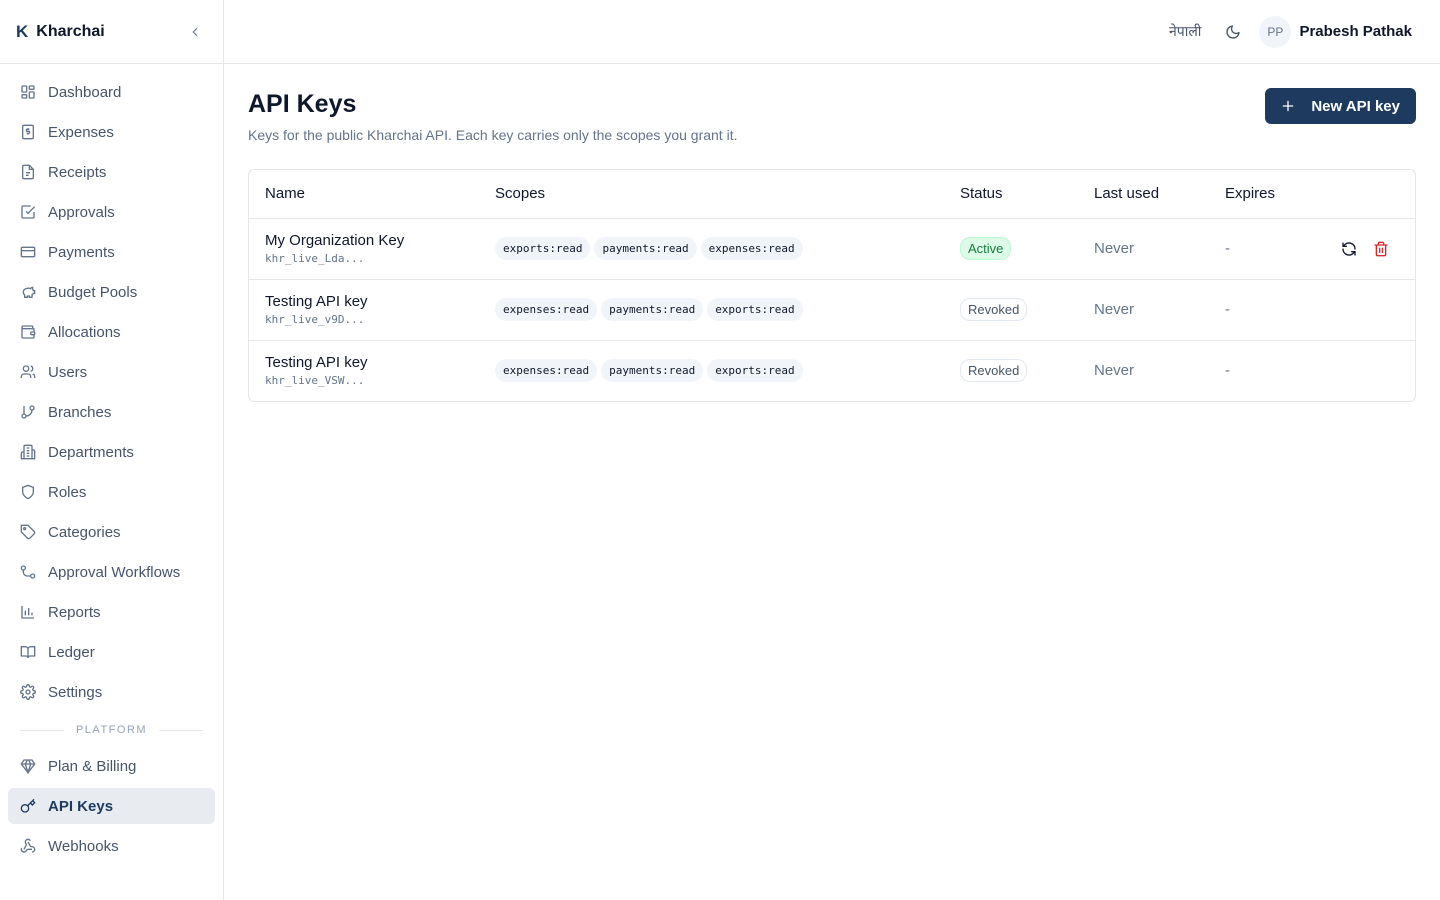 Image resolution: width=1440 pixels, height=900 pixels. What do you see at coordinates (986, 248) in the screenshot?
I see `status-badge: Active` at bounding box center [986, 248].